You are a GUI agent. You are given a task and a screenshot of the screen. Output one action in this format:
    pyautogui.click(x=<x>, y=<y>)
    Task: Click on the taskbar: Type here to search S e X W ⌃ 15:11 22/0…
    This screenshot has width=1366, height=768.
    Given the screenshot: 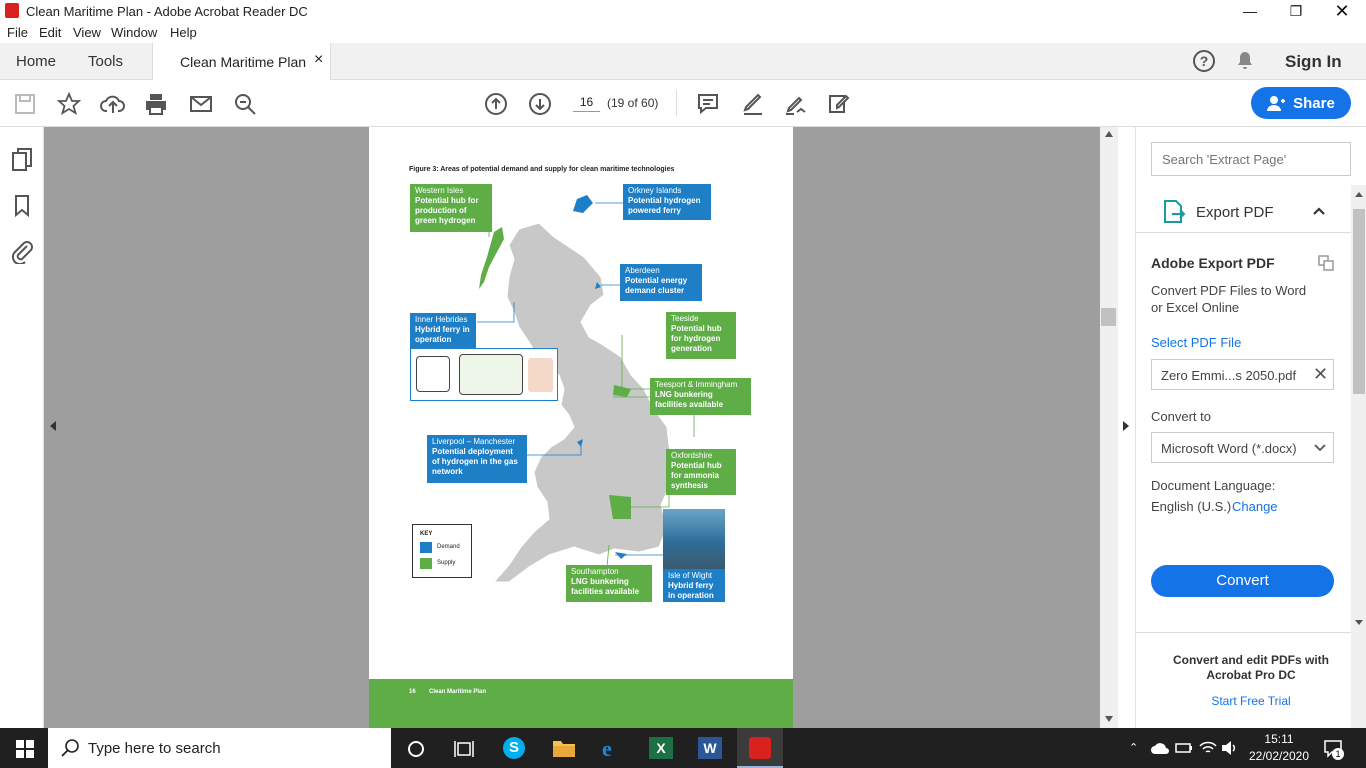 What is the action you would take?
    pyautogui.click(x=683, y=748)
    